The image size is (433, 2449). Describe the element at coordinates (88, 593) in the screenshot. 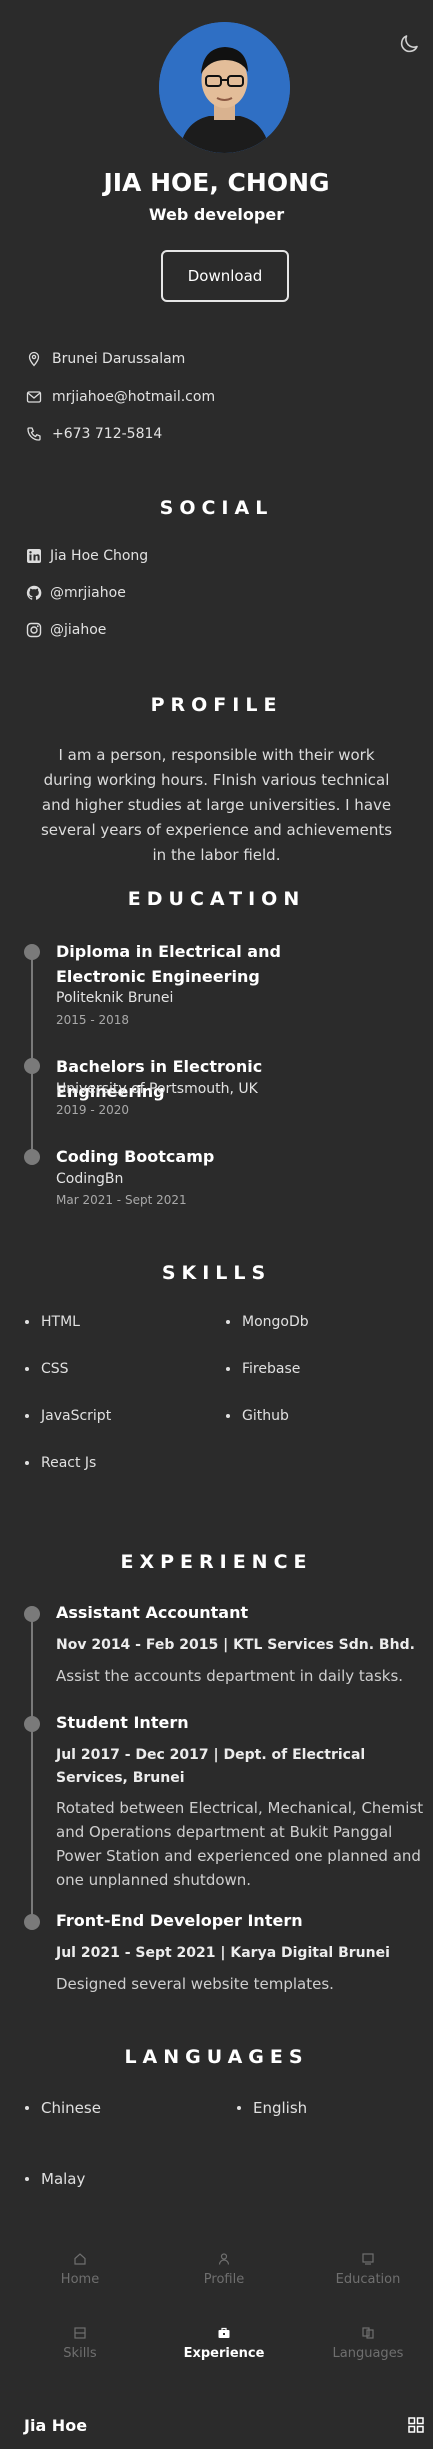

I see `github-label: @mrjiahoe` at that location.